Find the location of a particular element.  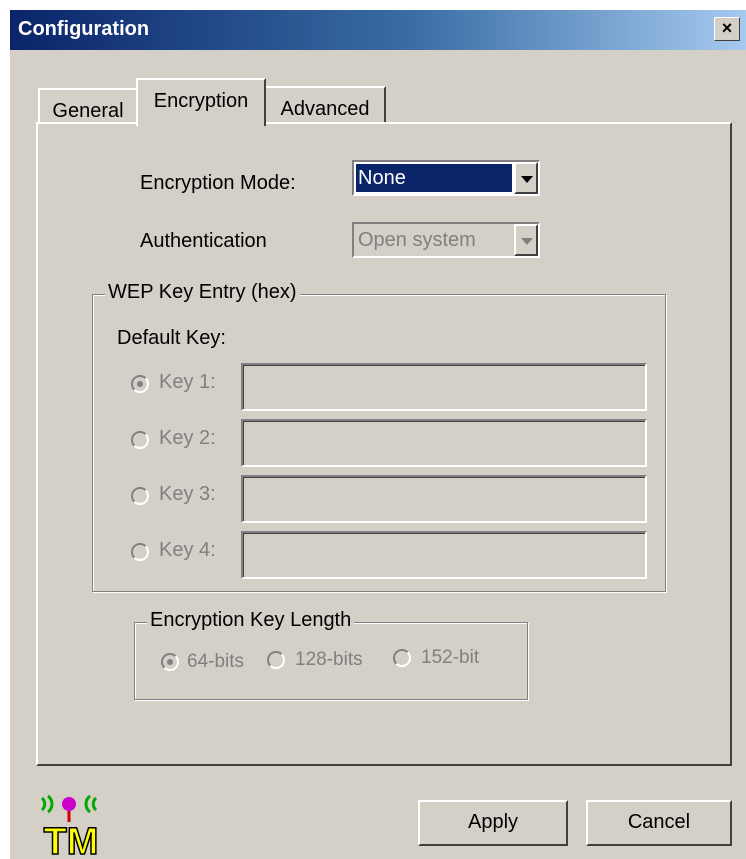

key-2-label: Key 2: is located at coordinates (187, 438).